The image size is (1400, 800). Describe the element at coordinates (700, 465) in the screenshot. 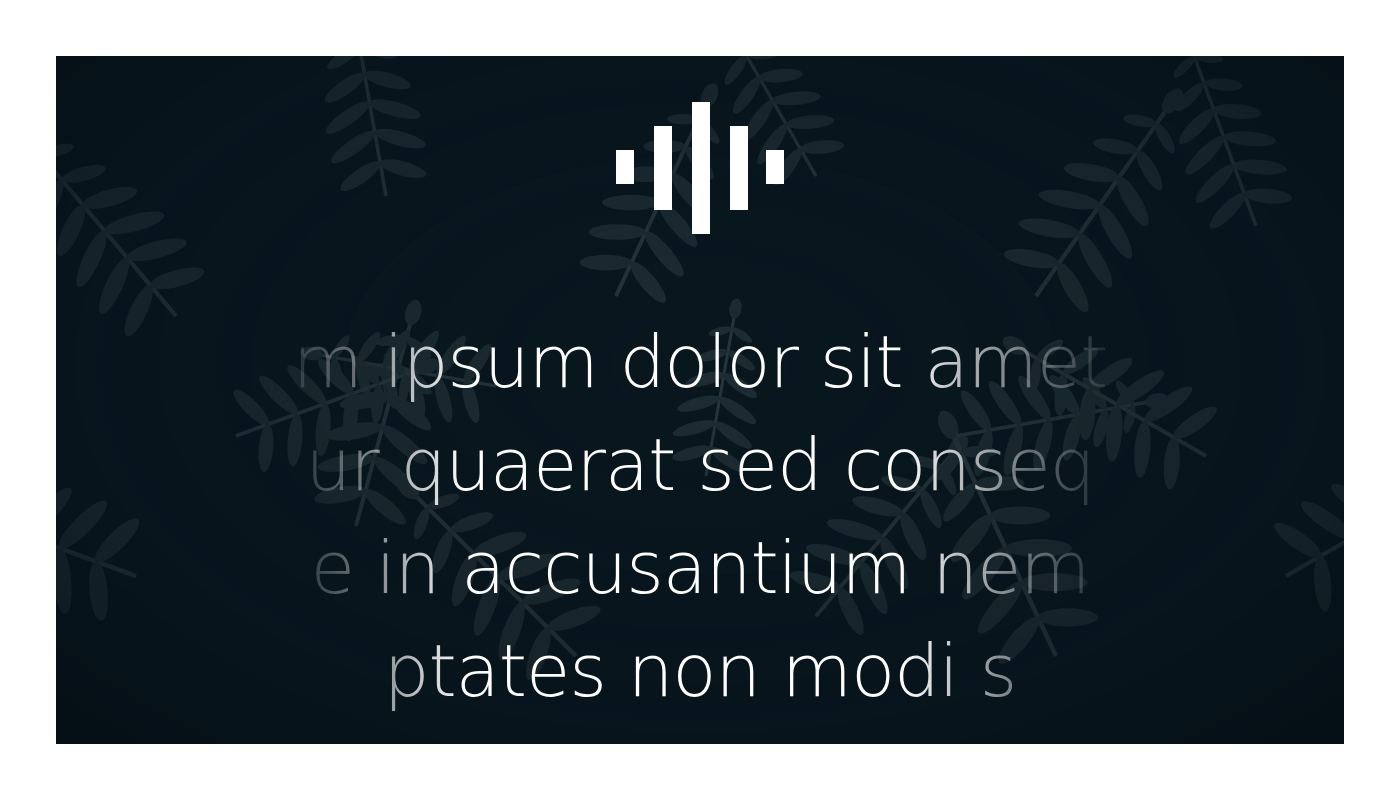

I see `text-line-2: ur quaerat sed conseq` at that location.